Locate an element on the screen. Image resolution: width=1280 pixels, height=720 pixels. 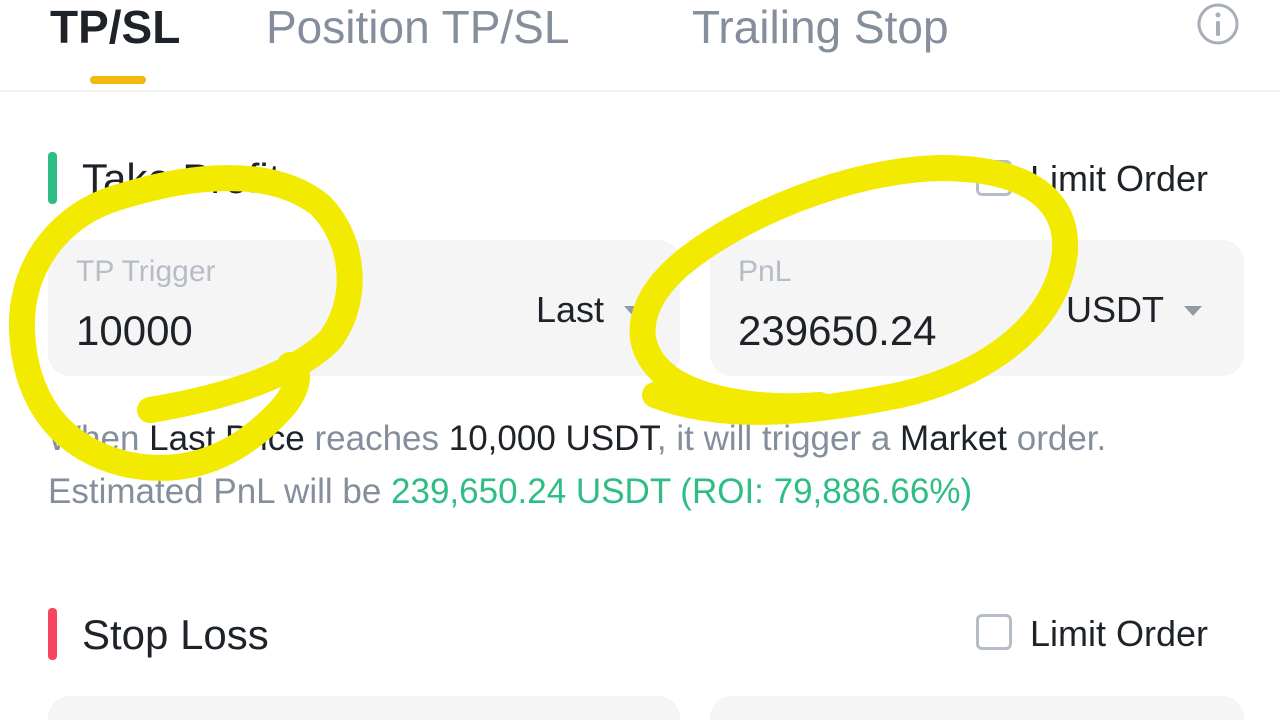
sl-pnl-field is located at coordinates (977, 708).